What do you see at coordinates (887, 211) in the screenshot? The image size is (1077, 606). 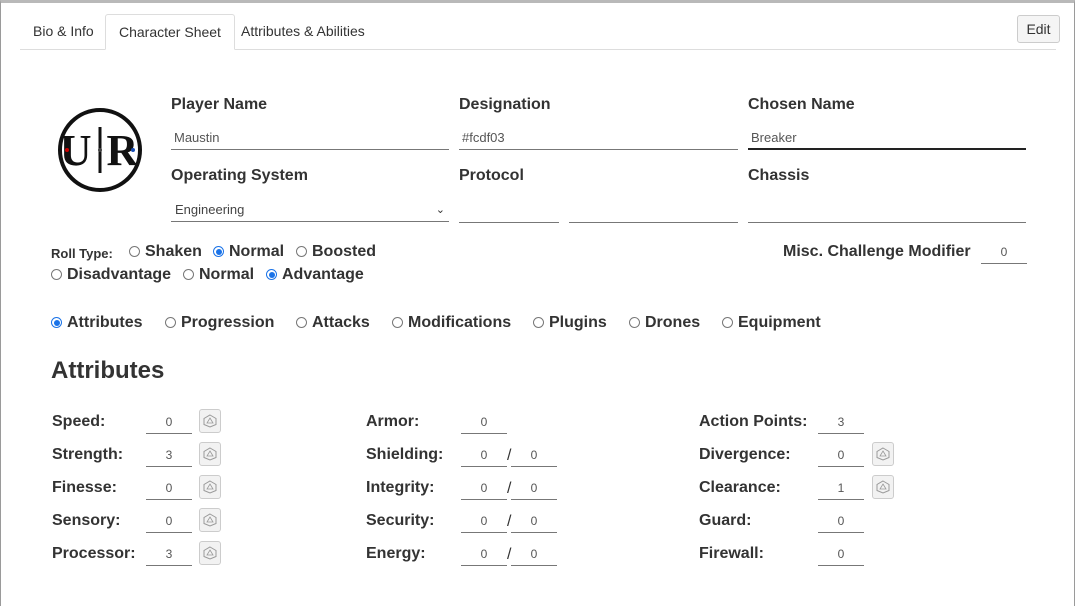 I see `chassis-input` at bounding box center [887, 211].